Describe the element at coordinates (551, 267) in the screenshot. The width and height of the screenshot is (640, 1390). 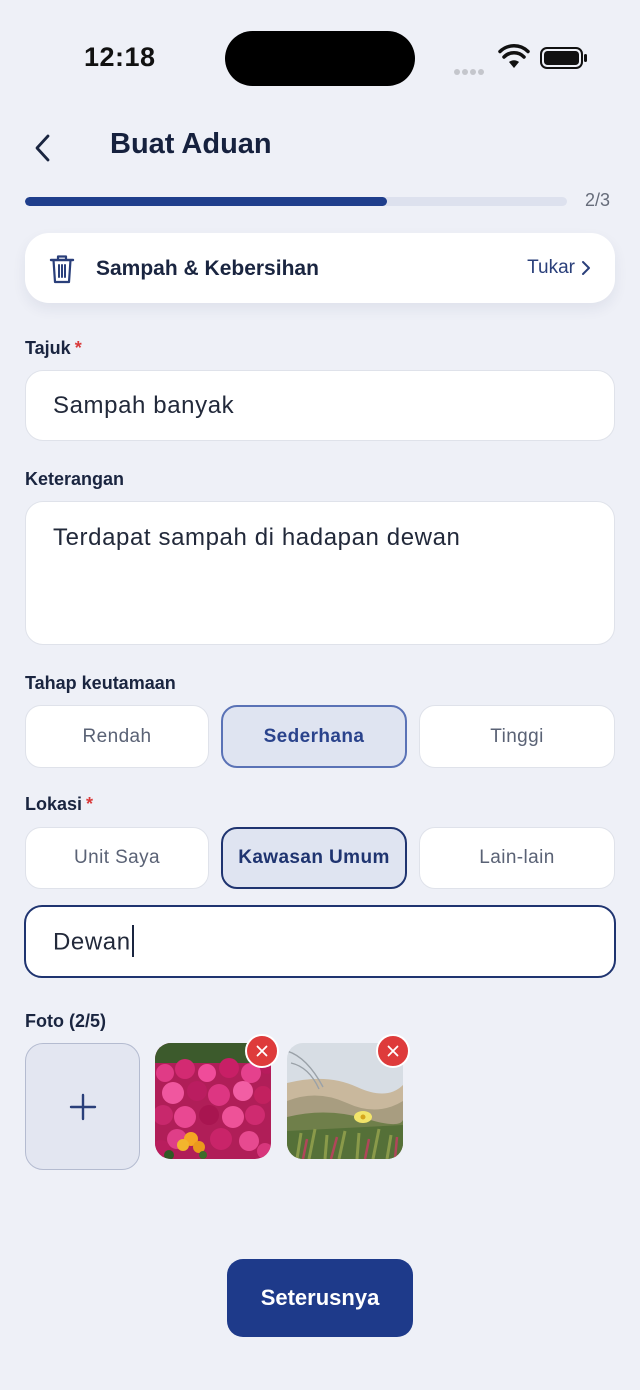
I see `change-category-label: Tukar` at that location.